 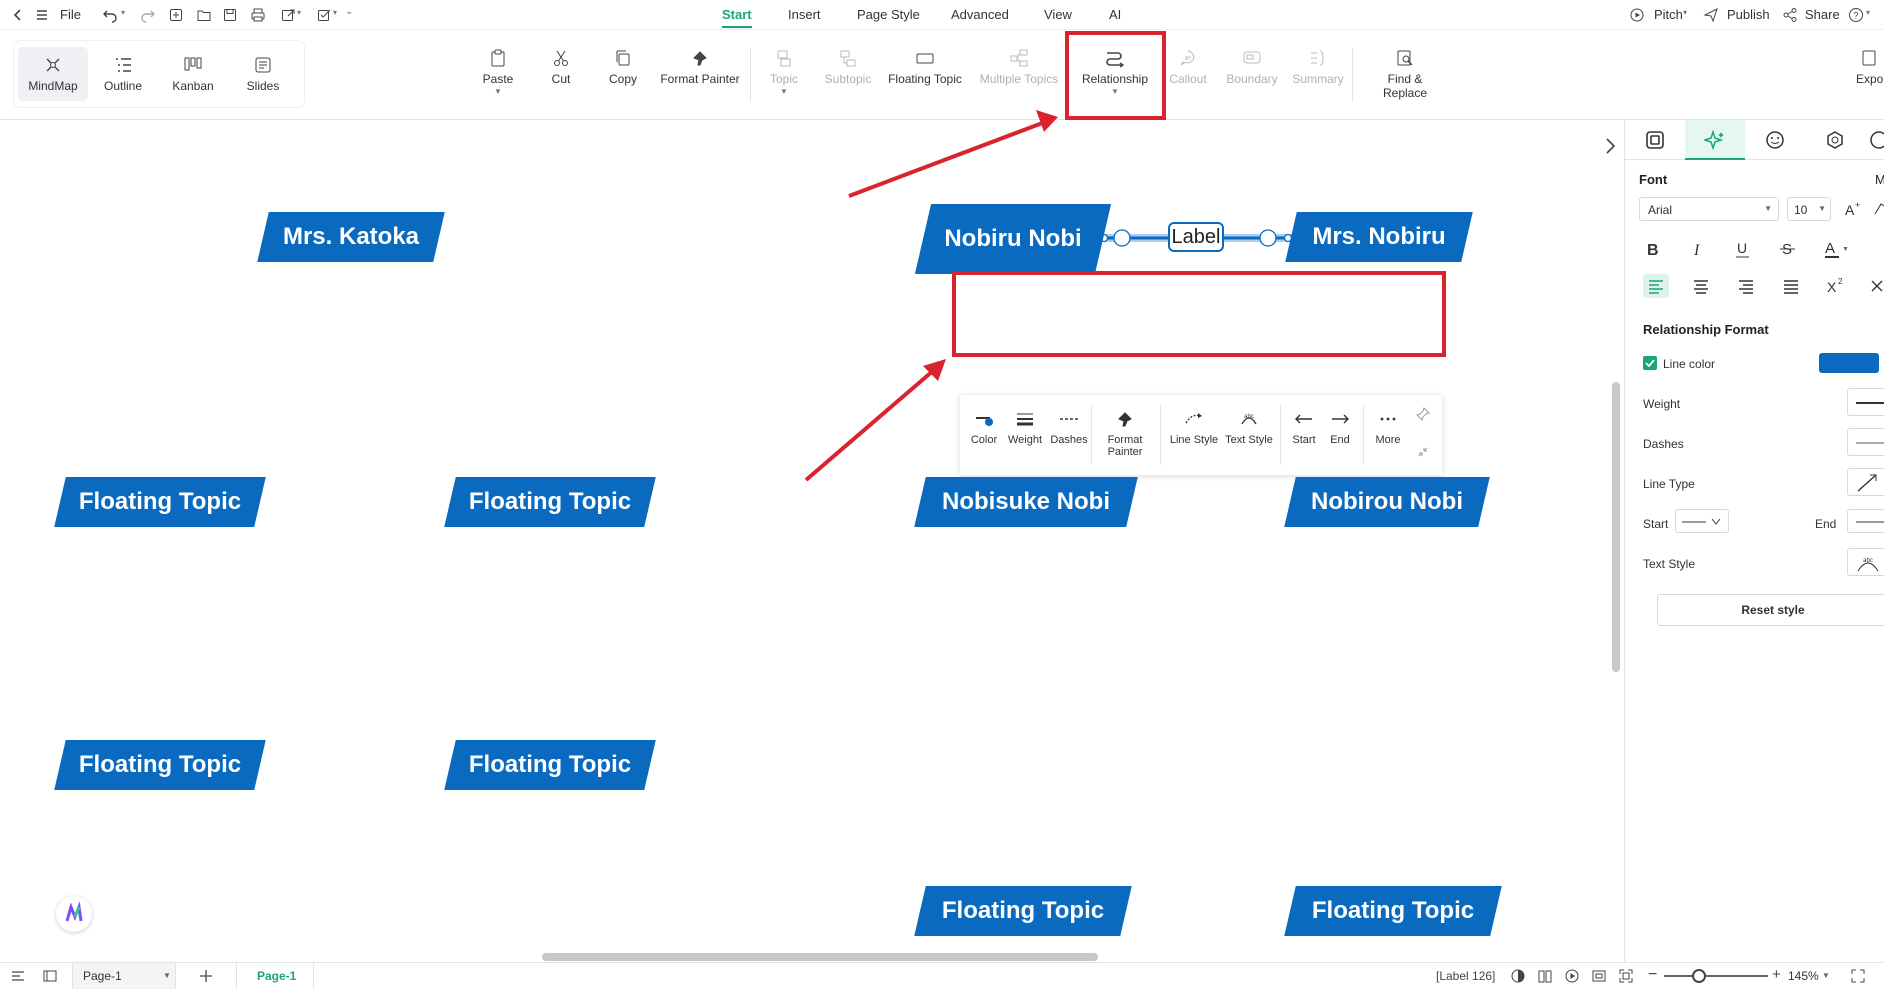 I want to click on share-button: Share, so click(x=1822, y=14).